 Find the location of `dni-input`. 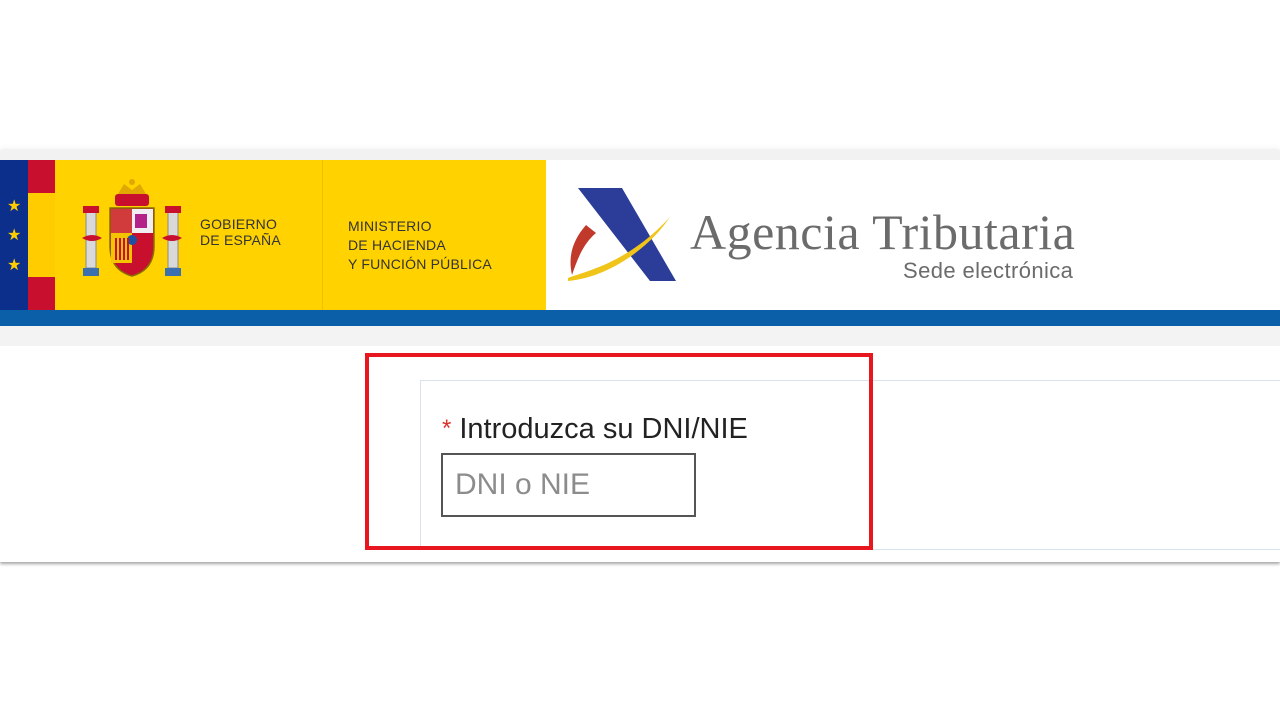

dni-input is located at coordinates (568, 485).